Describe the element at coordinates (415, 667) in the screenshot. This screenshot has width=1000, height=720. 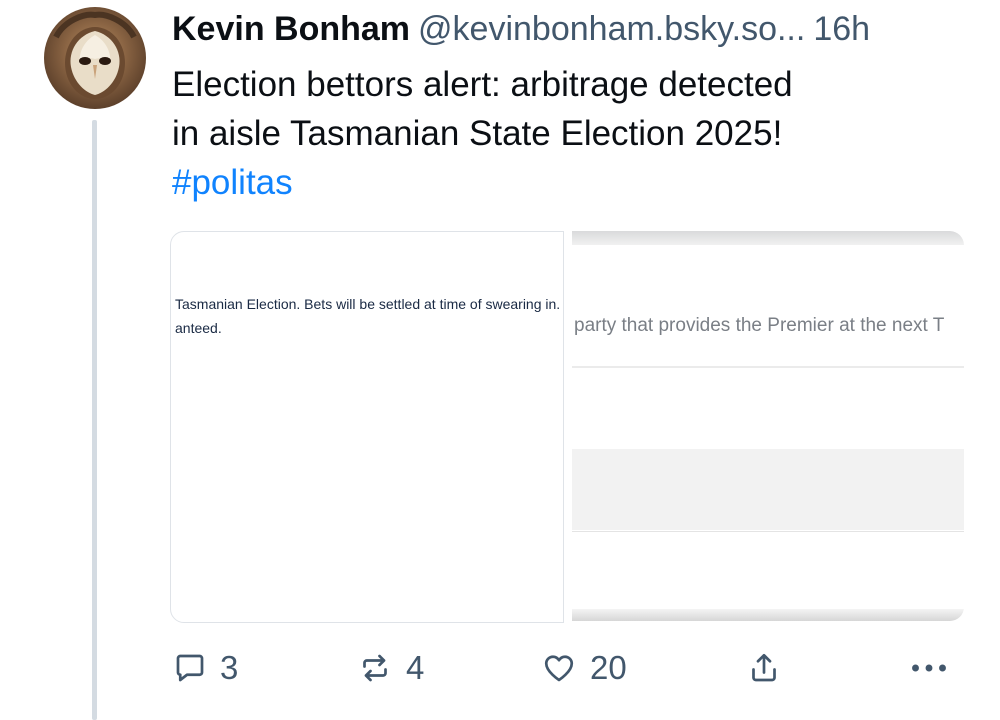
I see `repost-count: 4` at that location.